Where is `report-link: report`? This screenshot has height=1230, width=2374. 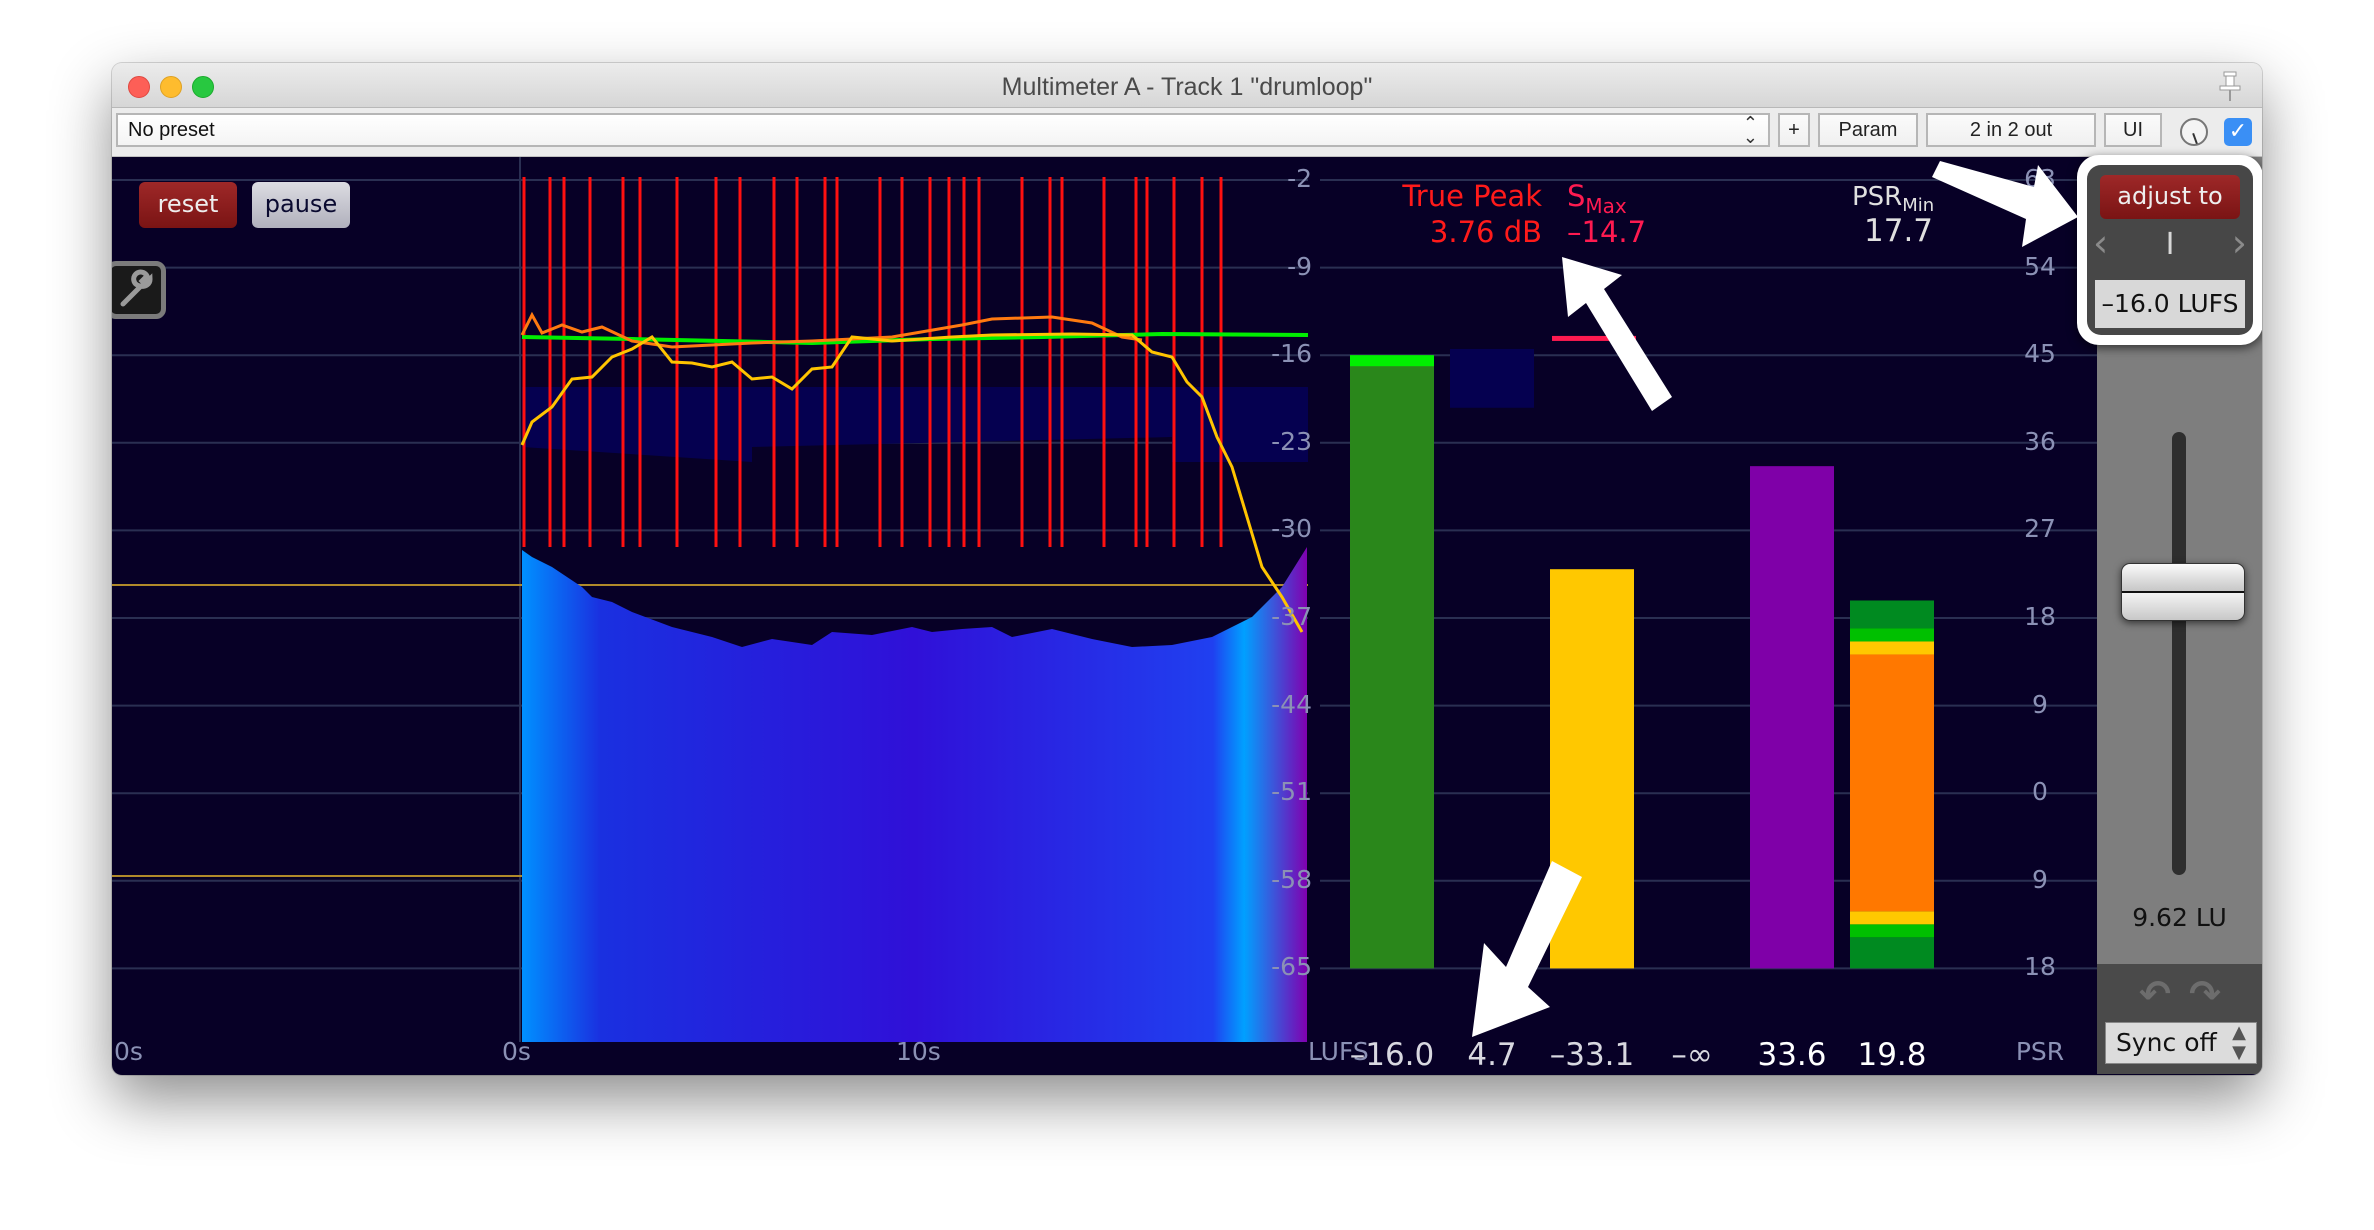
report-link: report is located at coordinates (528, 1073).